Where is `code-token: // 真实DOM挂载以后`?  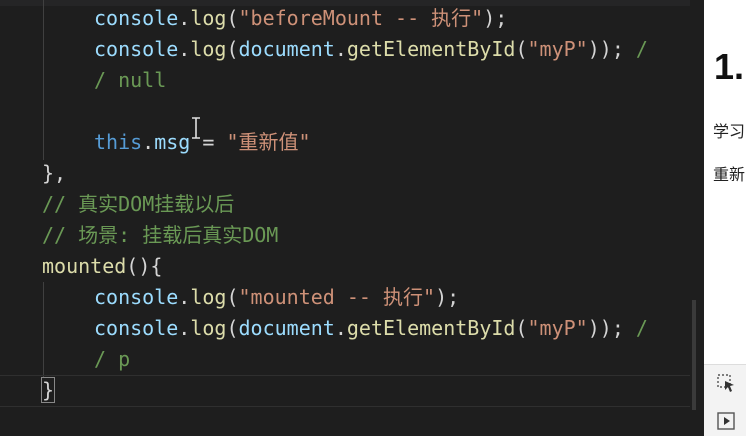
code-token: // 真实DOM挂载以后 is located at coordinates (138, 204).